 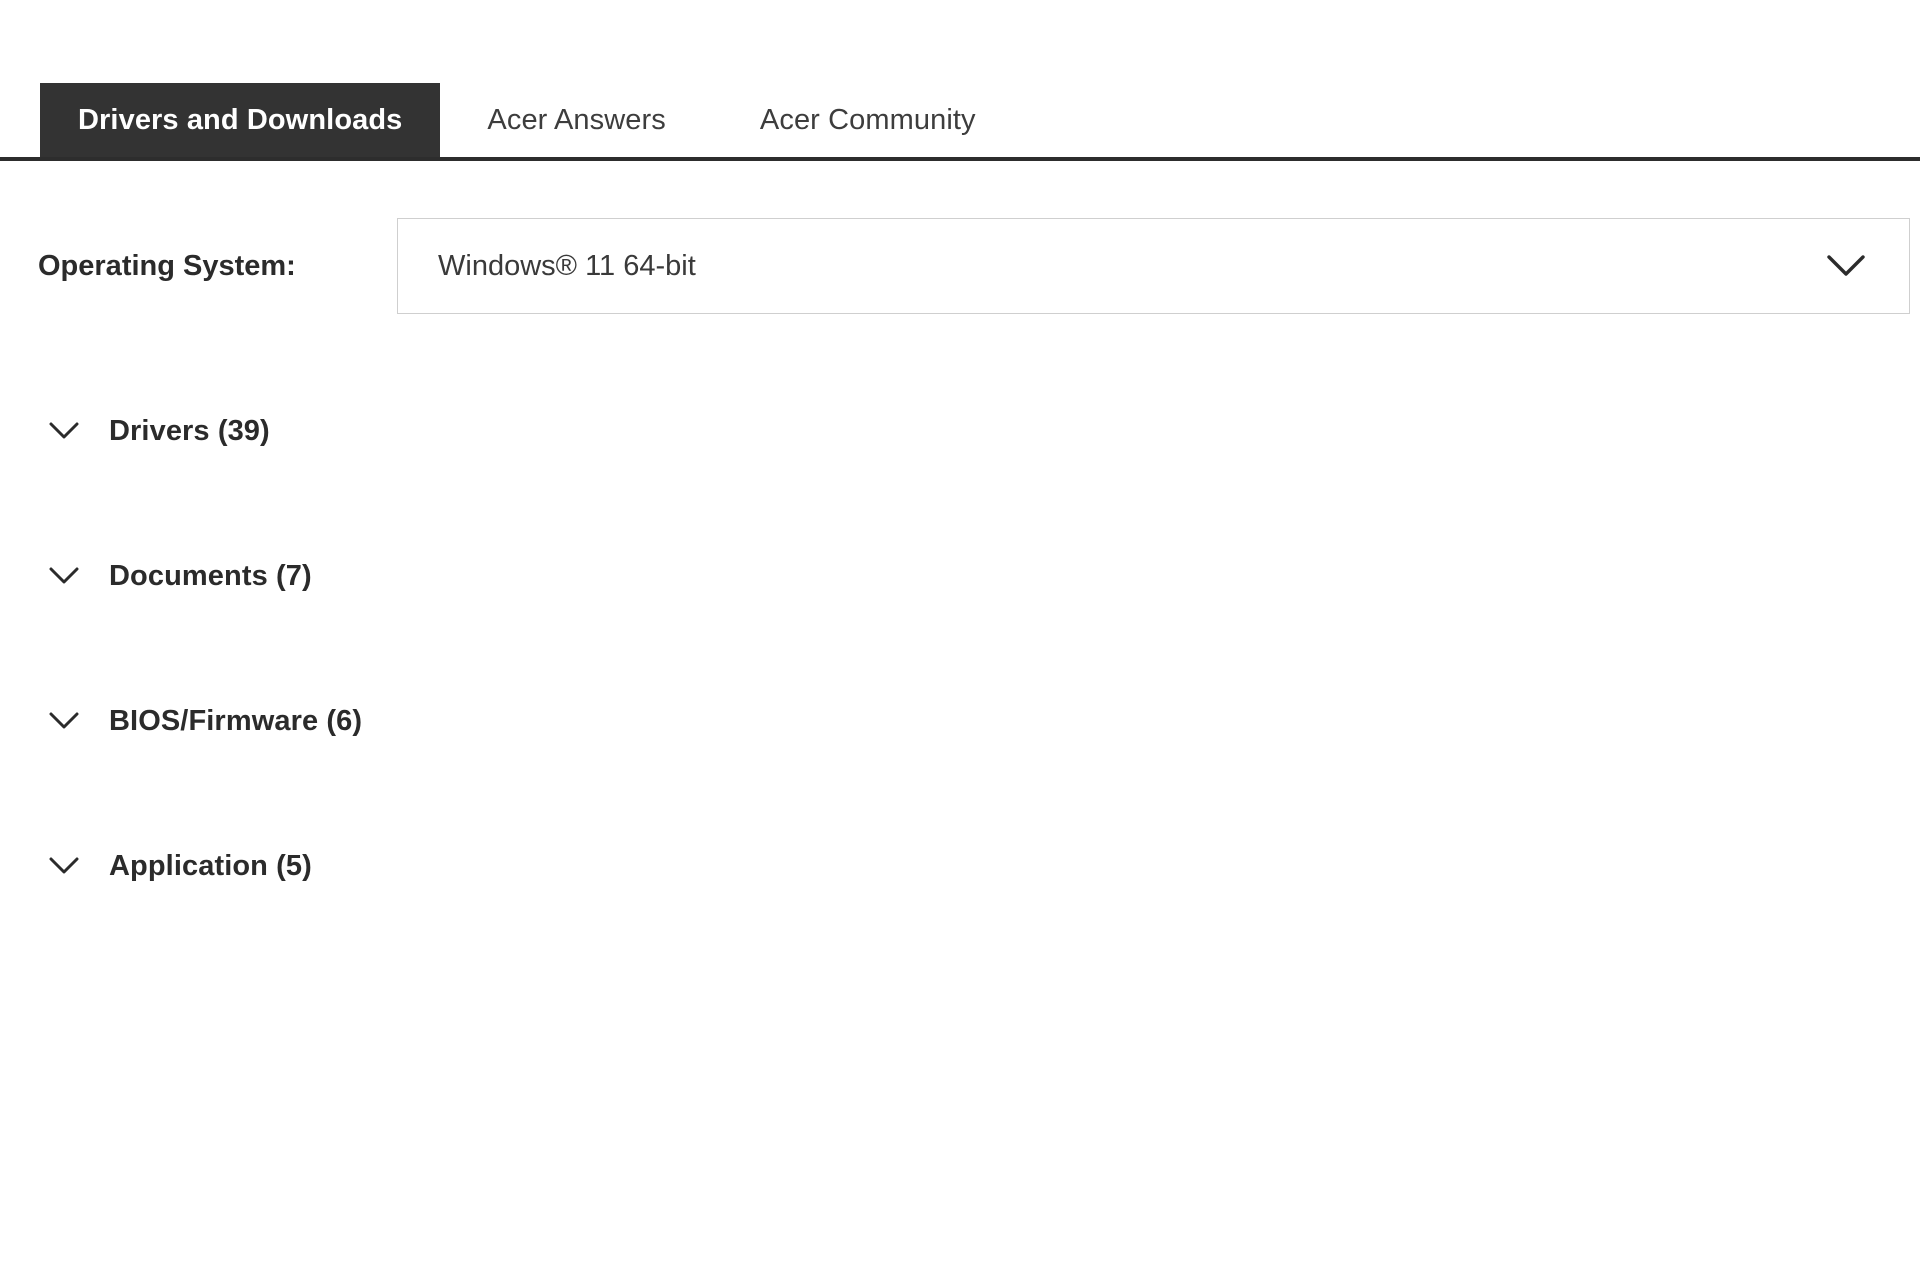 I want to click on tab-acer-community: Acer Community, so click(x=868, y=120).